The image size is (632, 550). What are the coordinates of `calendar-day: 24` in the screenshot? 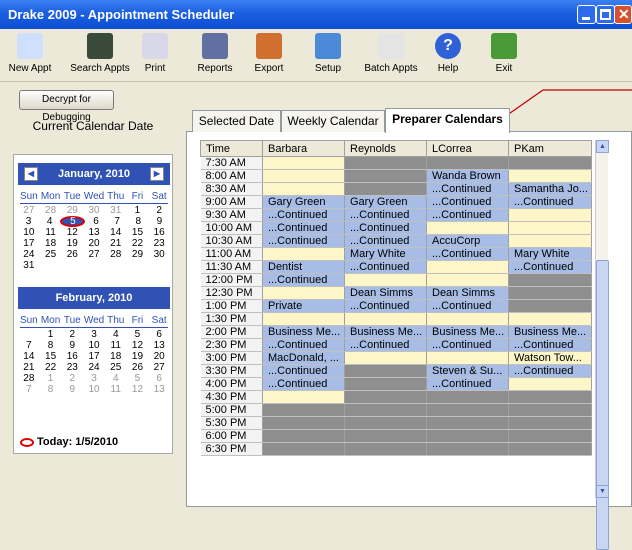 It's located at (94, 367).